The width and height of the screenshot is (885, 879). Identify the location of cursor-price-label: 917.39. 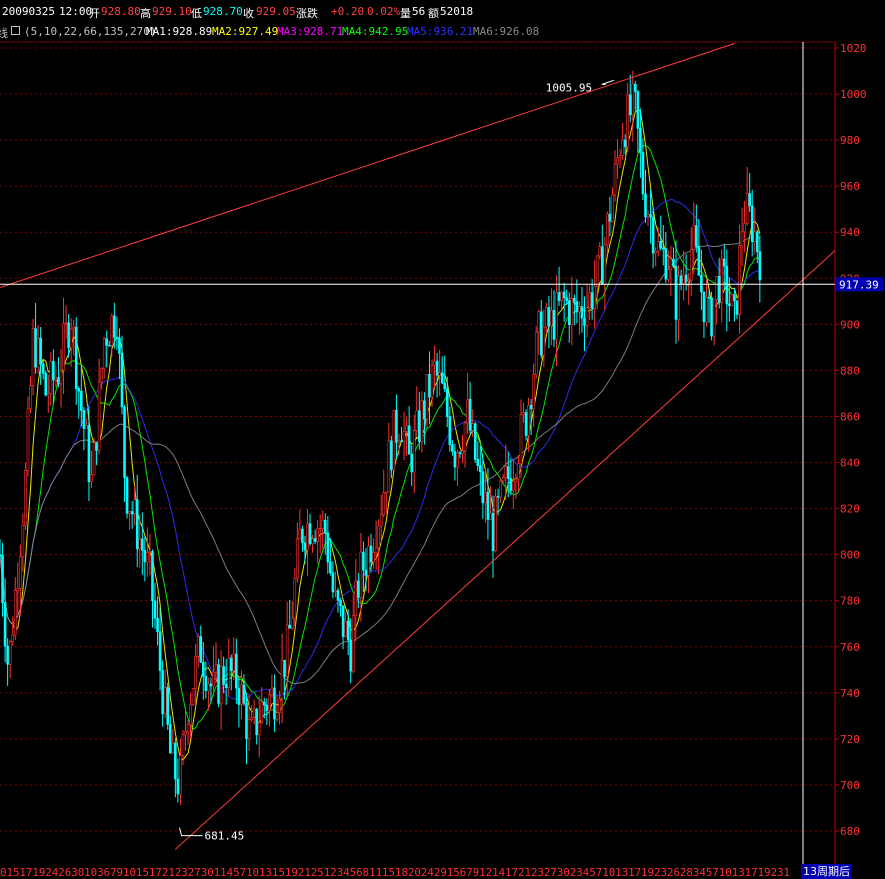
(859, 284).